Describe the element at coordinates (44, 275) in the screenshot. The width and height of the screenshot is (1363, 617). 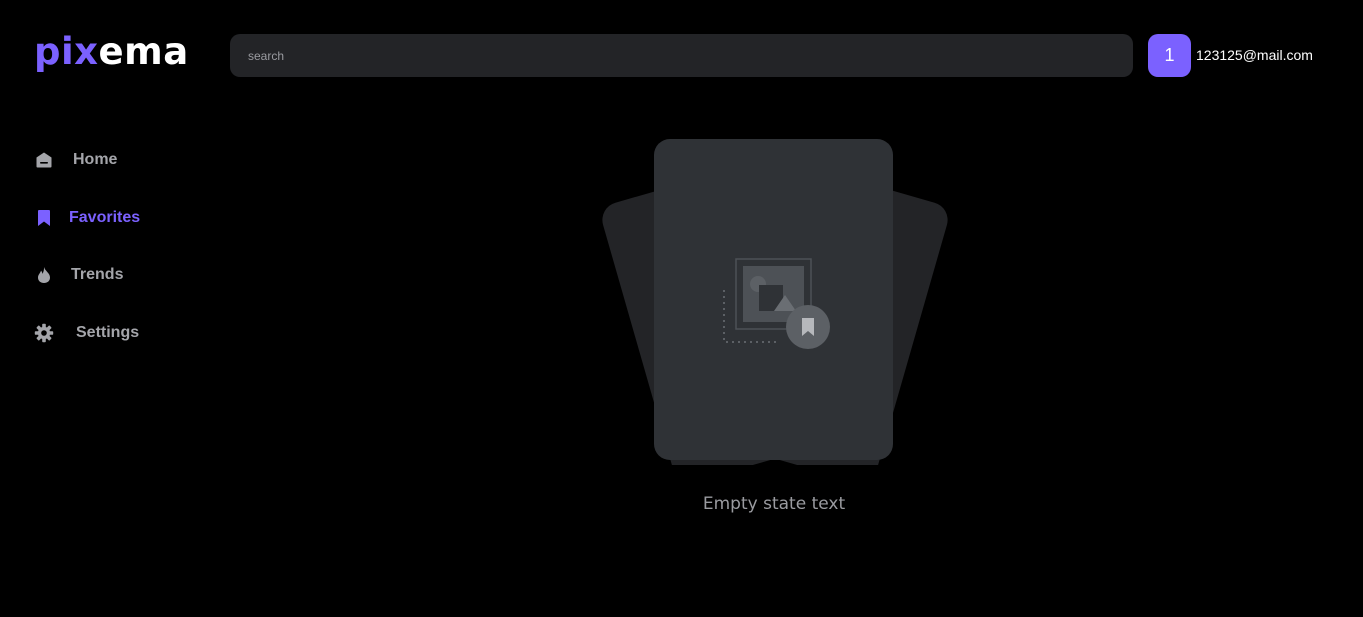
I see `flame-icon` at that location.